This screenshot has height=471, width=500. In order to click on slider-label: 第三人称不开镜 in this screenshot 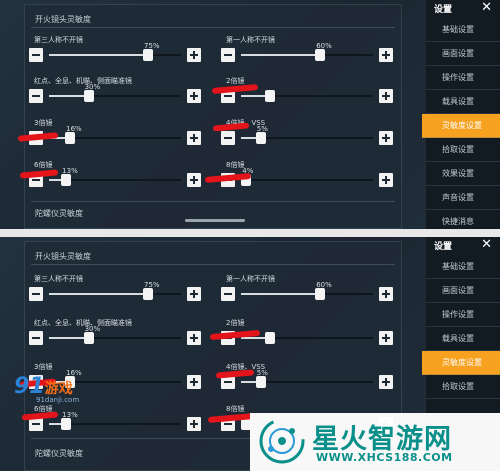, I will do `click(58, 40)`.